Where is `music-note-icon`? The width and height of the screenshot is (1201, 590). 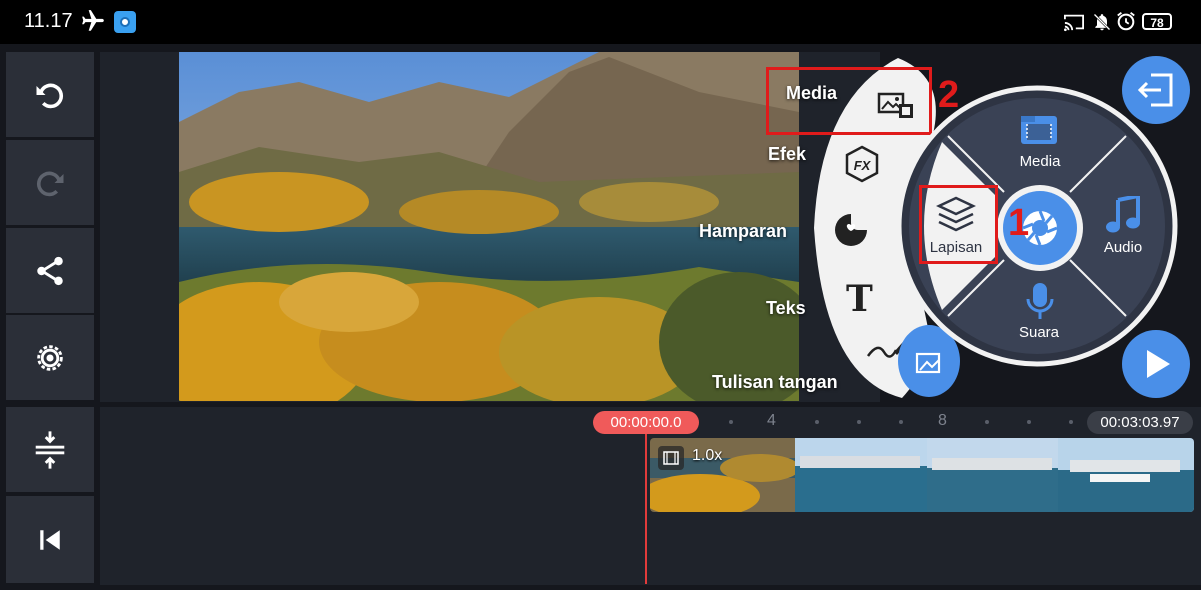
music-note-icon is located at coordinates (1123, 216).